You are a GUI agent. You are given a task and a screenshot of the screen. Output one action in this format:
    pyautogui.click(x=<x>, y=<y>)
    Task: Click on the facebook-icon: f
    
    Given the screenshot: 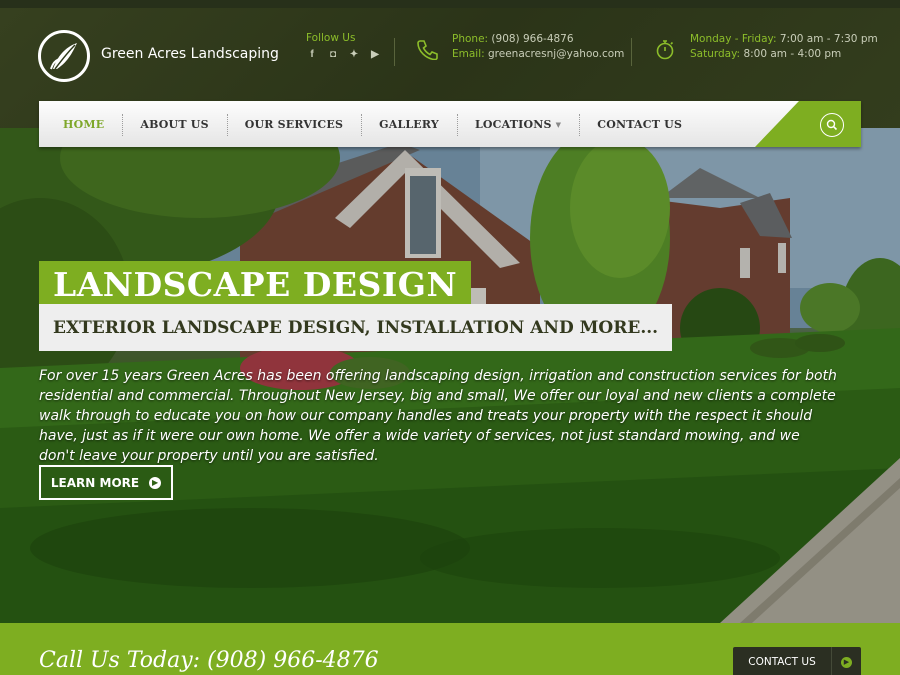 What is the action you would take?
    pyautogui.click(x=312, y=54)
    